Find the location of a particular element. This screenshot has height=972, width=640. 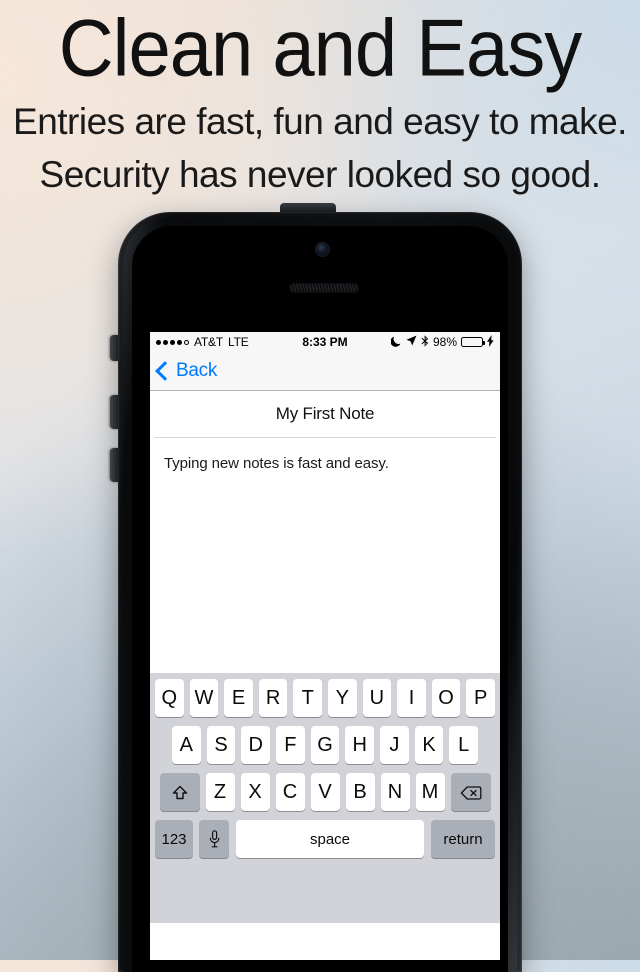

backspace-key is located at coordinates (470, 792).